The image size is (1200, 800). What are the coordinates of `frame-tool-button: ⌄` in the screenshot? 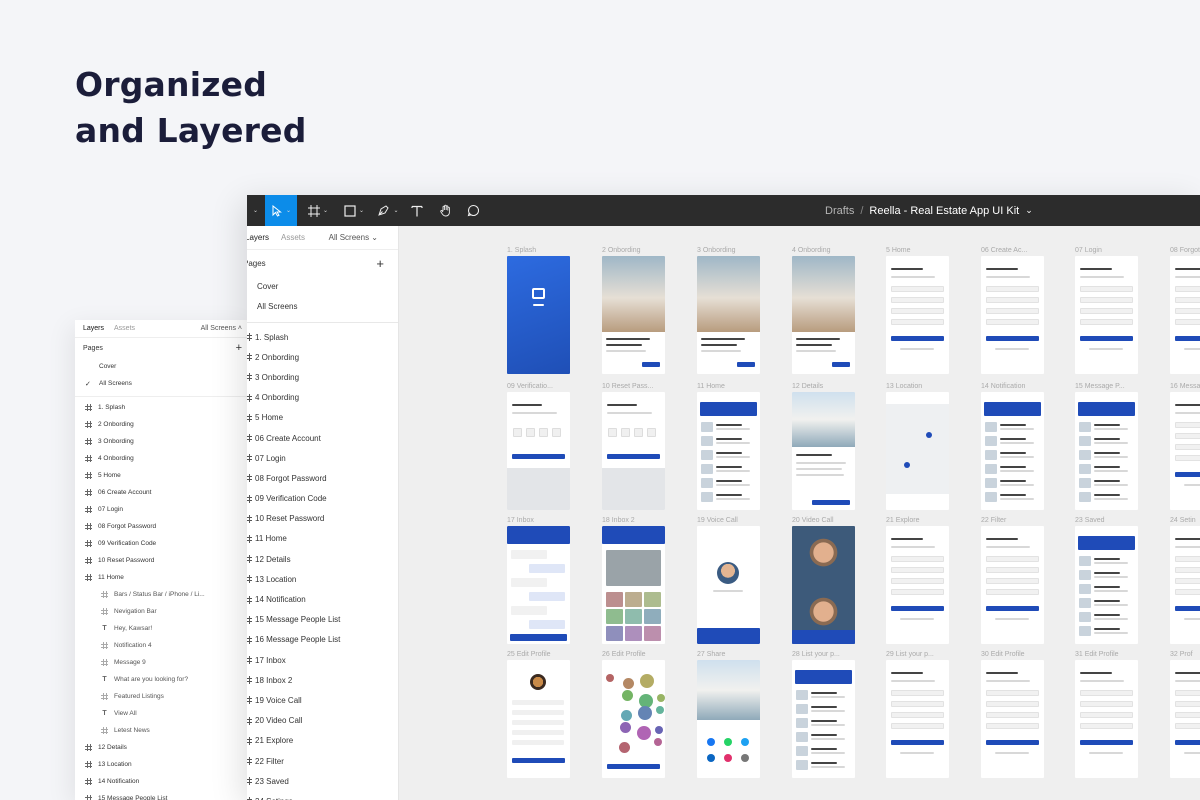 It's located at (318, 210).